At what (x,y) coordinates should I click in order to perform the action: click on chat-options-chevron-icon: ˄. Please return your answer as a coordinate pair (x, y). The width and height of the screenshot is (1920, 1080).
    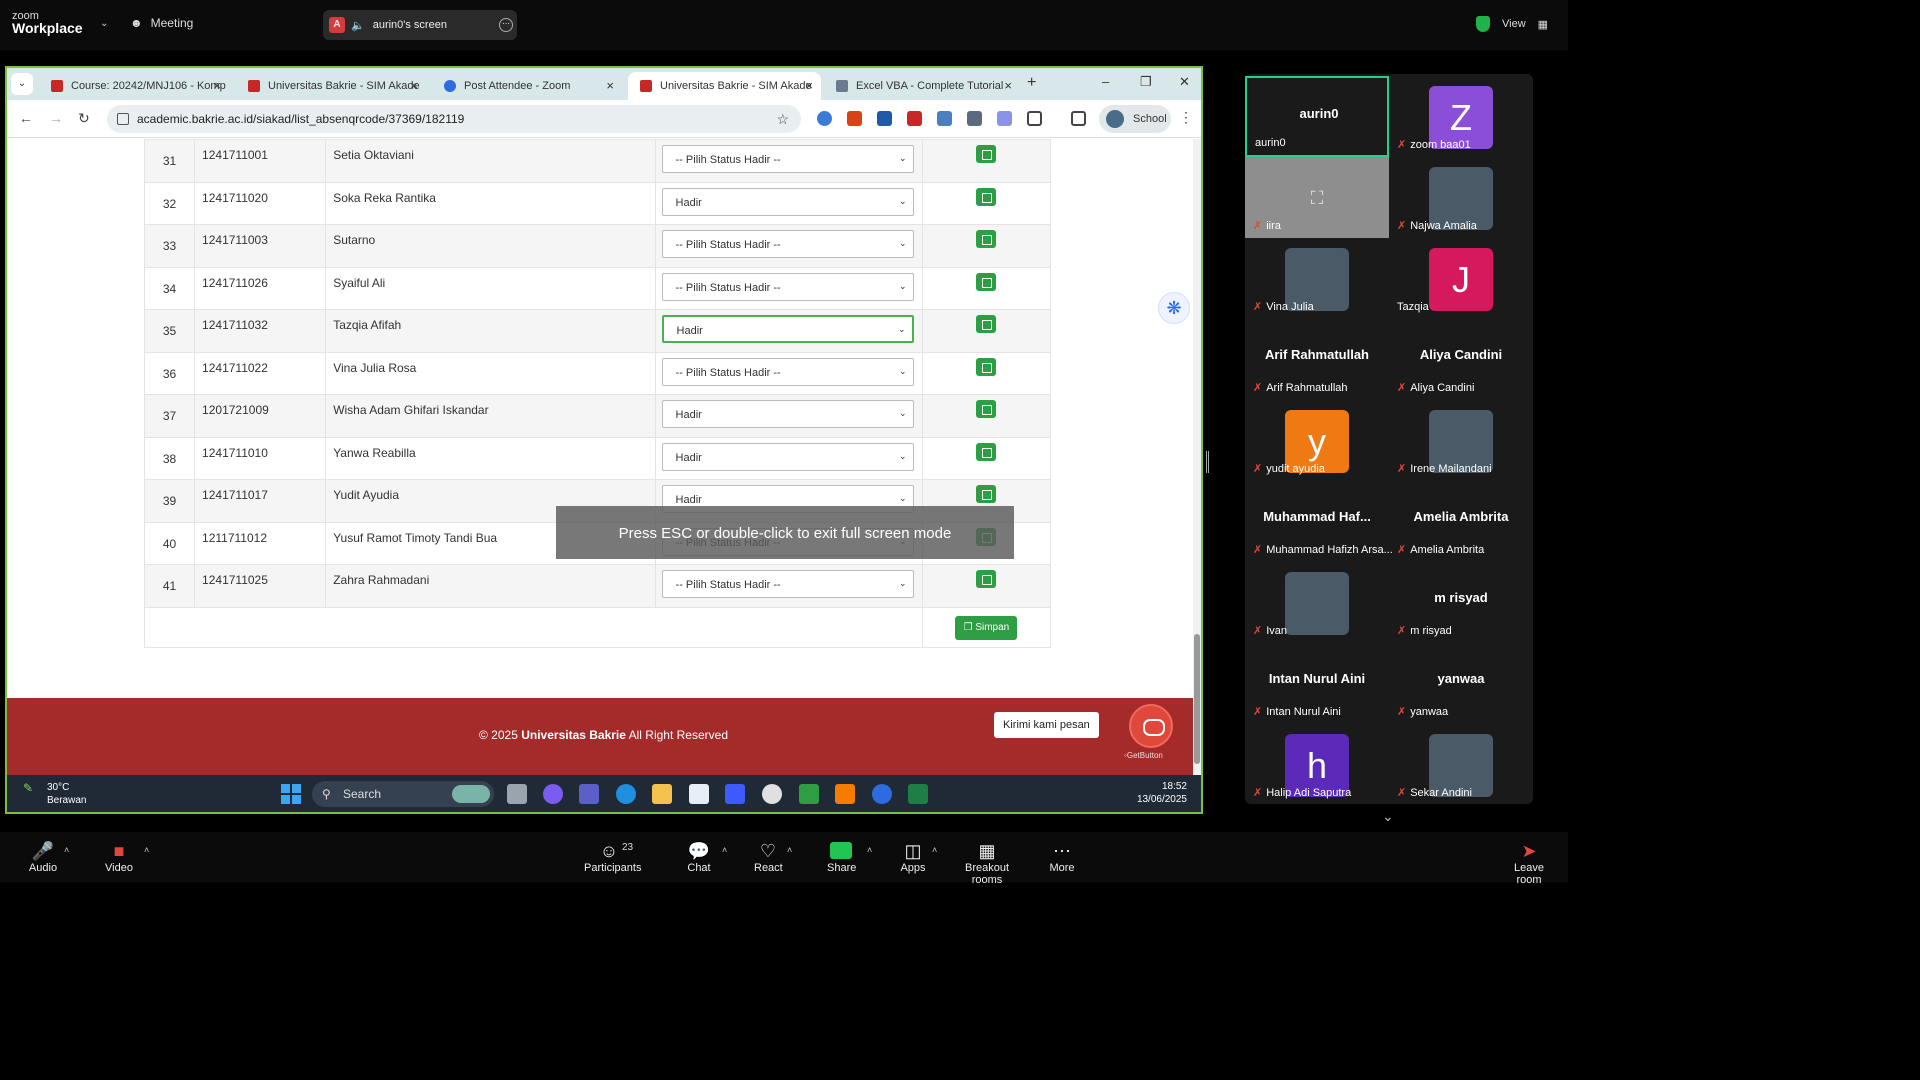
    Looking at the image, I should click on (724, 850).